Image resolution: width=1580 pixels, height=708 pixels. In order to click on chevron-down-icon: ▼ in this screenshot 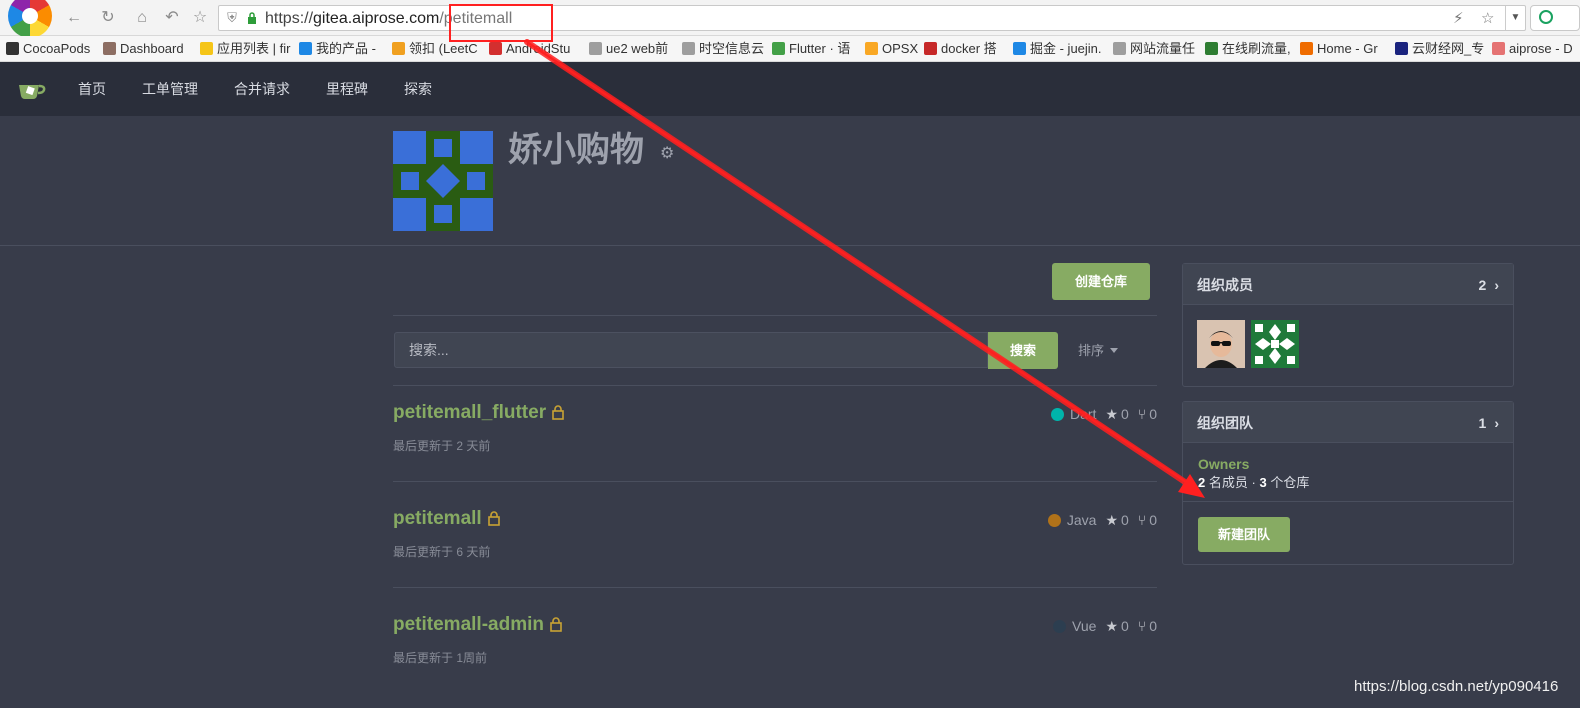, I will do `click(1515, 18)`.